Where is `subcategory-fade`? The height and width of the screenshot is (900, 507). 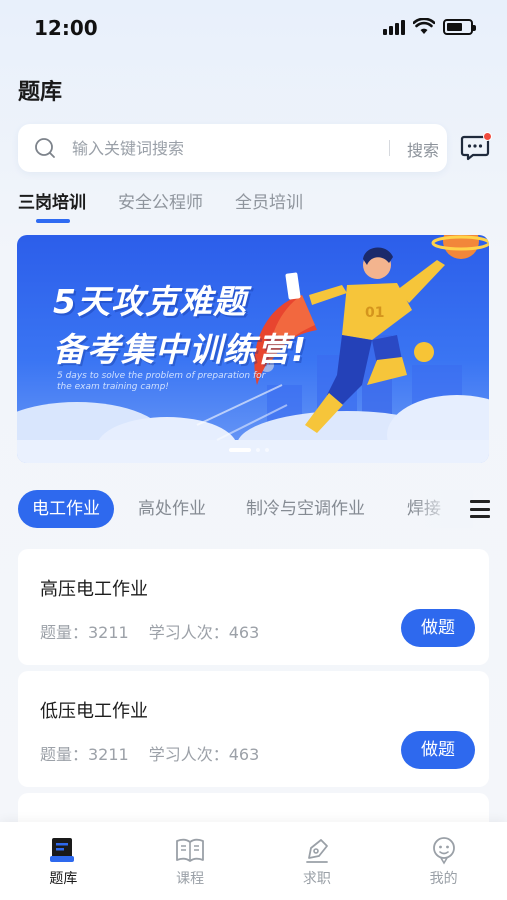
subcategory-fade is located at coordinates (443, 509).